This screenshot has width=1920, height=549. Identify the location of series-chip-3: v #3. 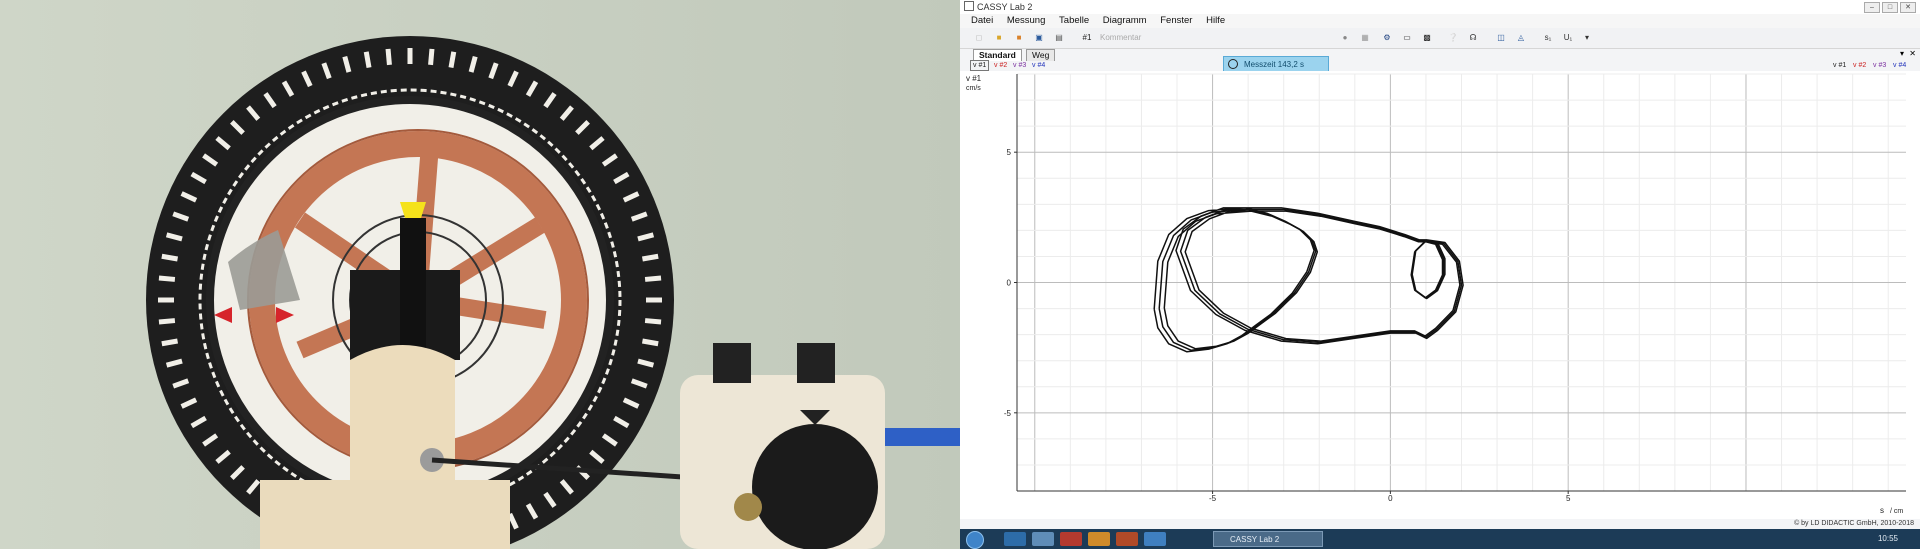
(1019, 65).